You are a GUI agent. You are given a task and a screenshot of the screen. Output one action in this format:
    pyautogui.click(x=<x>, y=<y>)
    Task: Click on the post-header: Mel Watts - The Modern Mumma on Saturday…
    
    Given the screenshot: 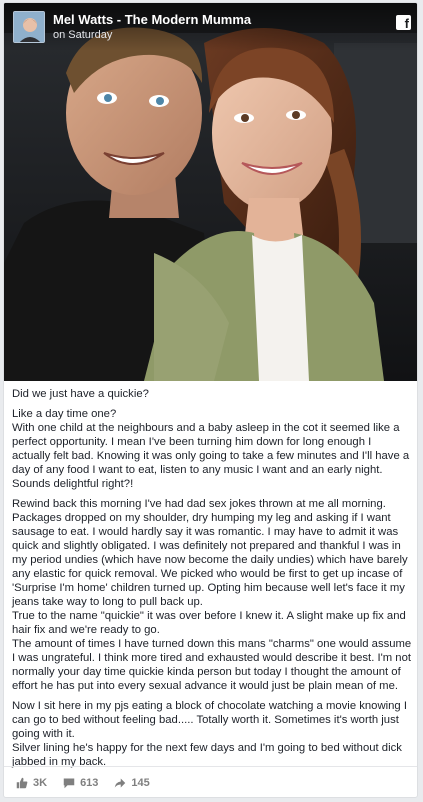 What is the action you would take?
    pyautogui.click(x=210, y=27)
    